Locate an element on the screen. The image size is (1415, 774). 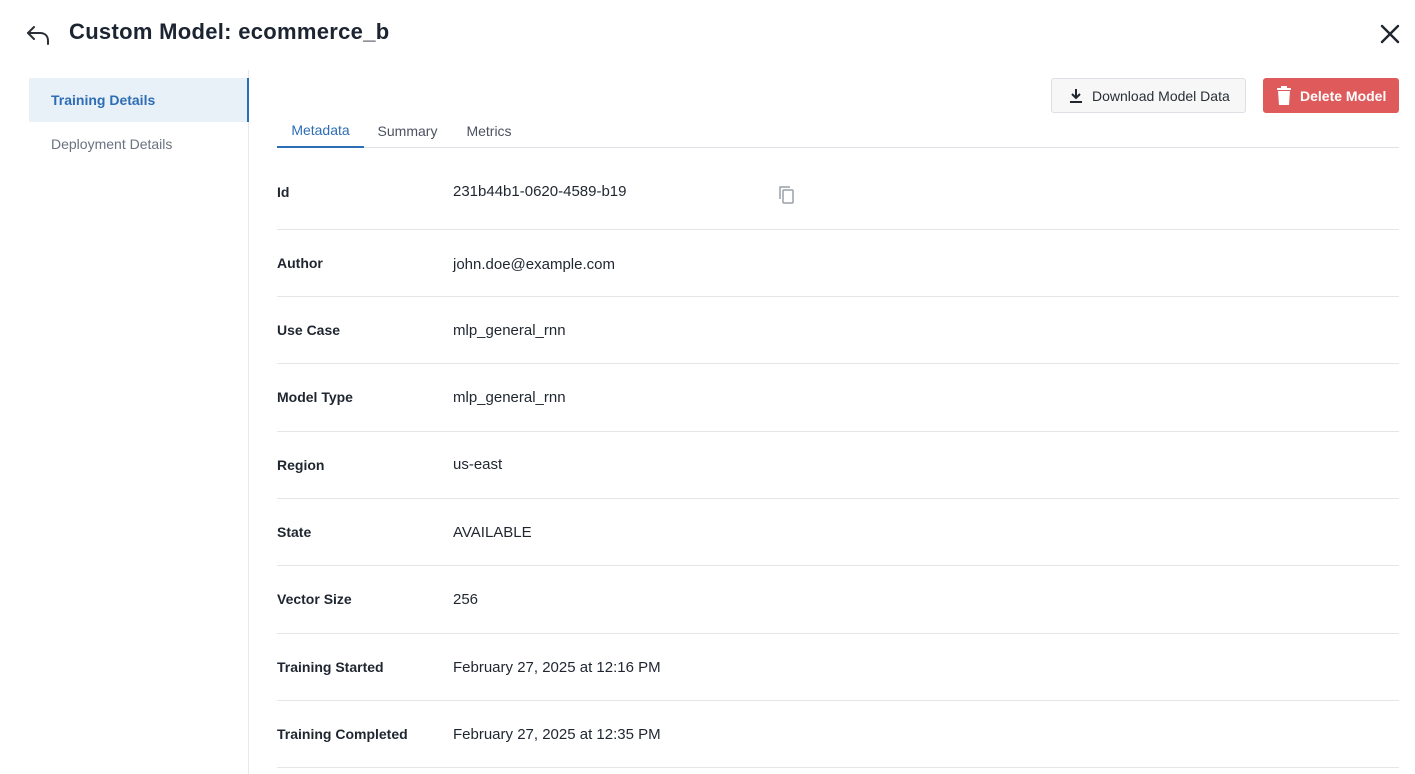
row-value: john.doe@example.com is located at coordinates (534, 264).